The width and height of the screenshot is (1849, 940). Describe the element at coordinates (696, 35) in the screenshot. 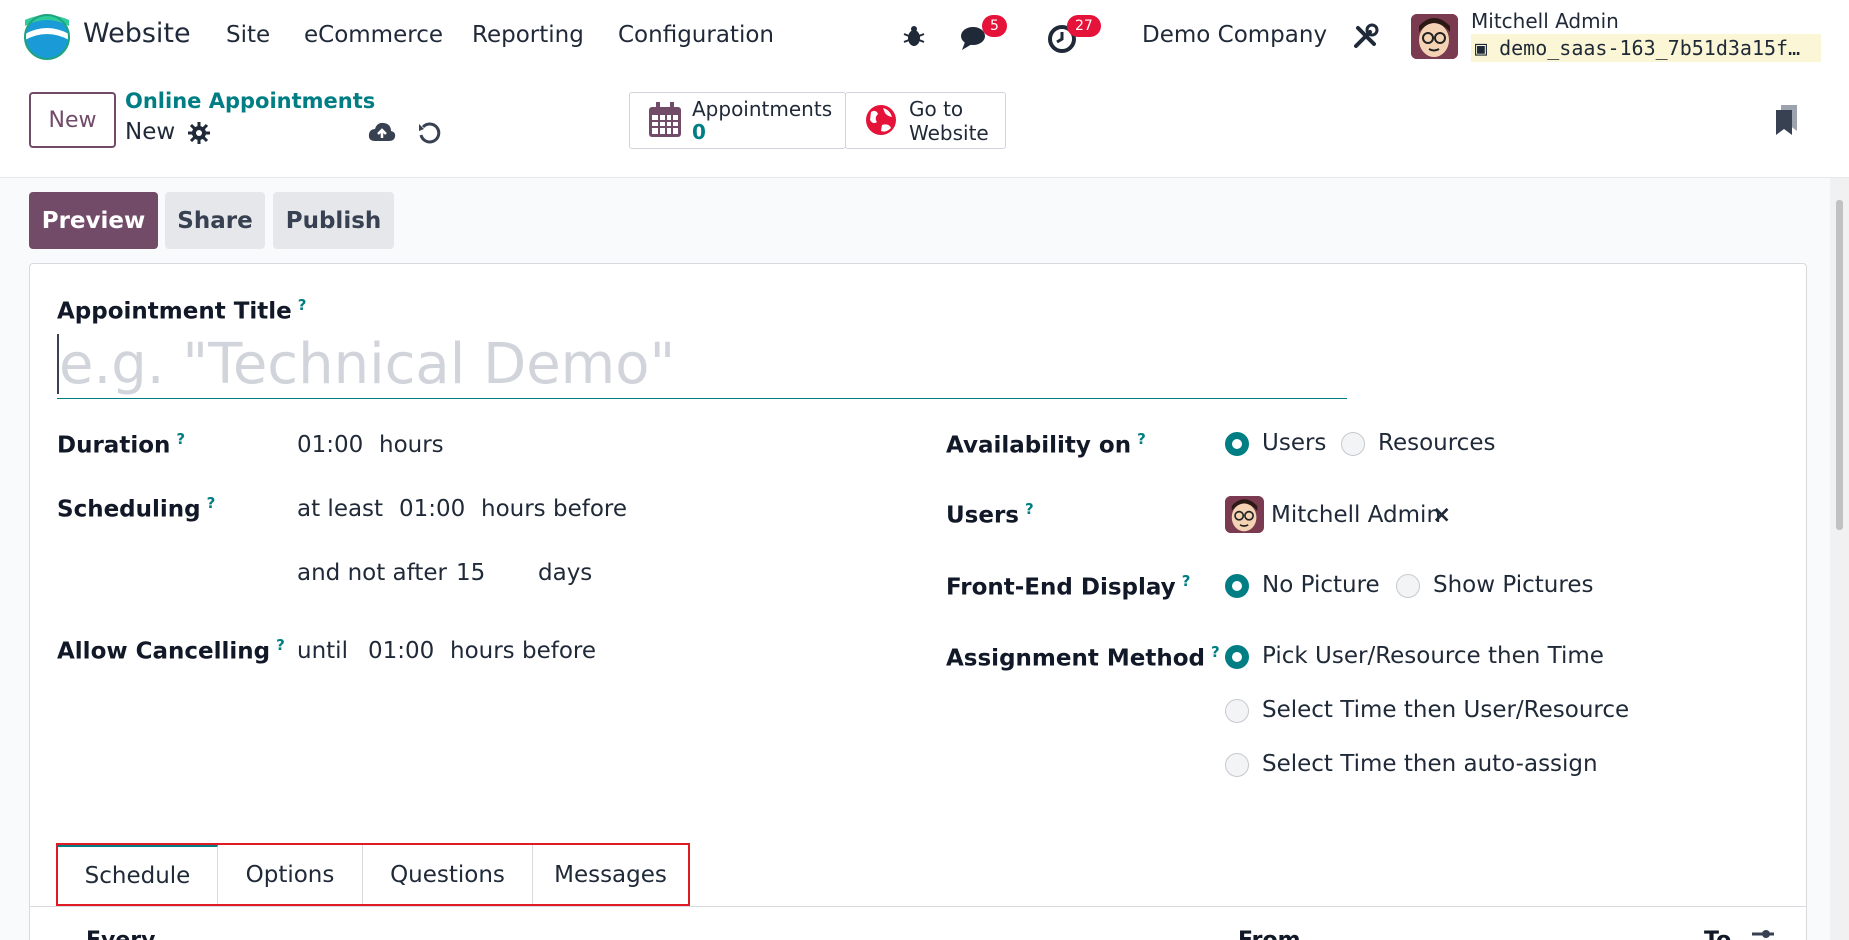

I see `menu-configuration: Configuration` at that location.